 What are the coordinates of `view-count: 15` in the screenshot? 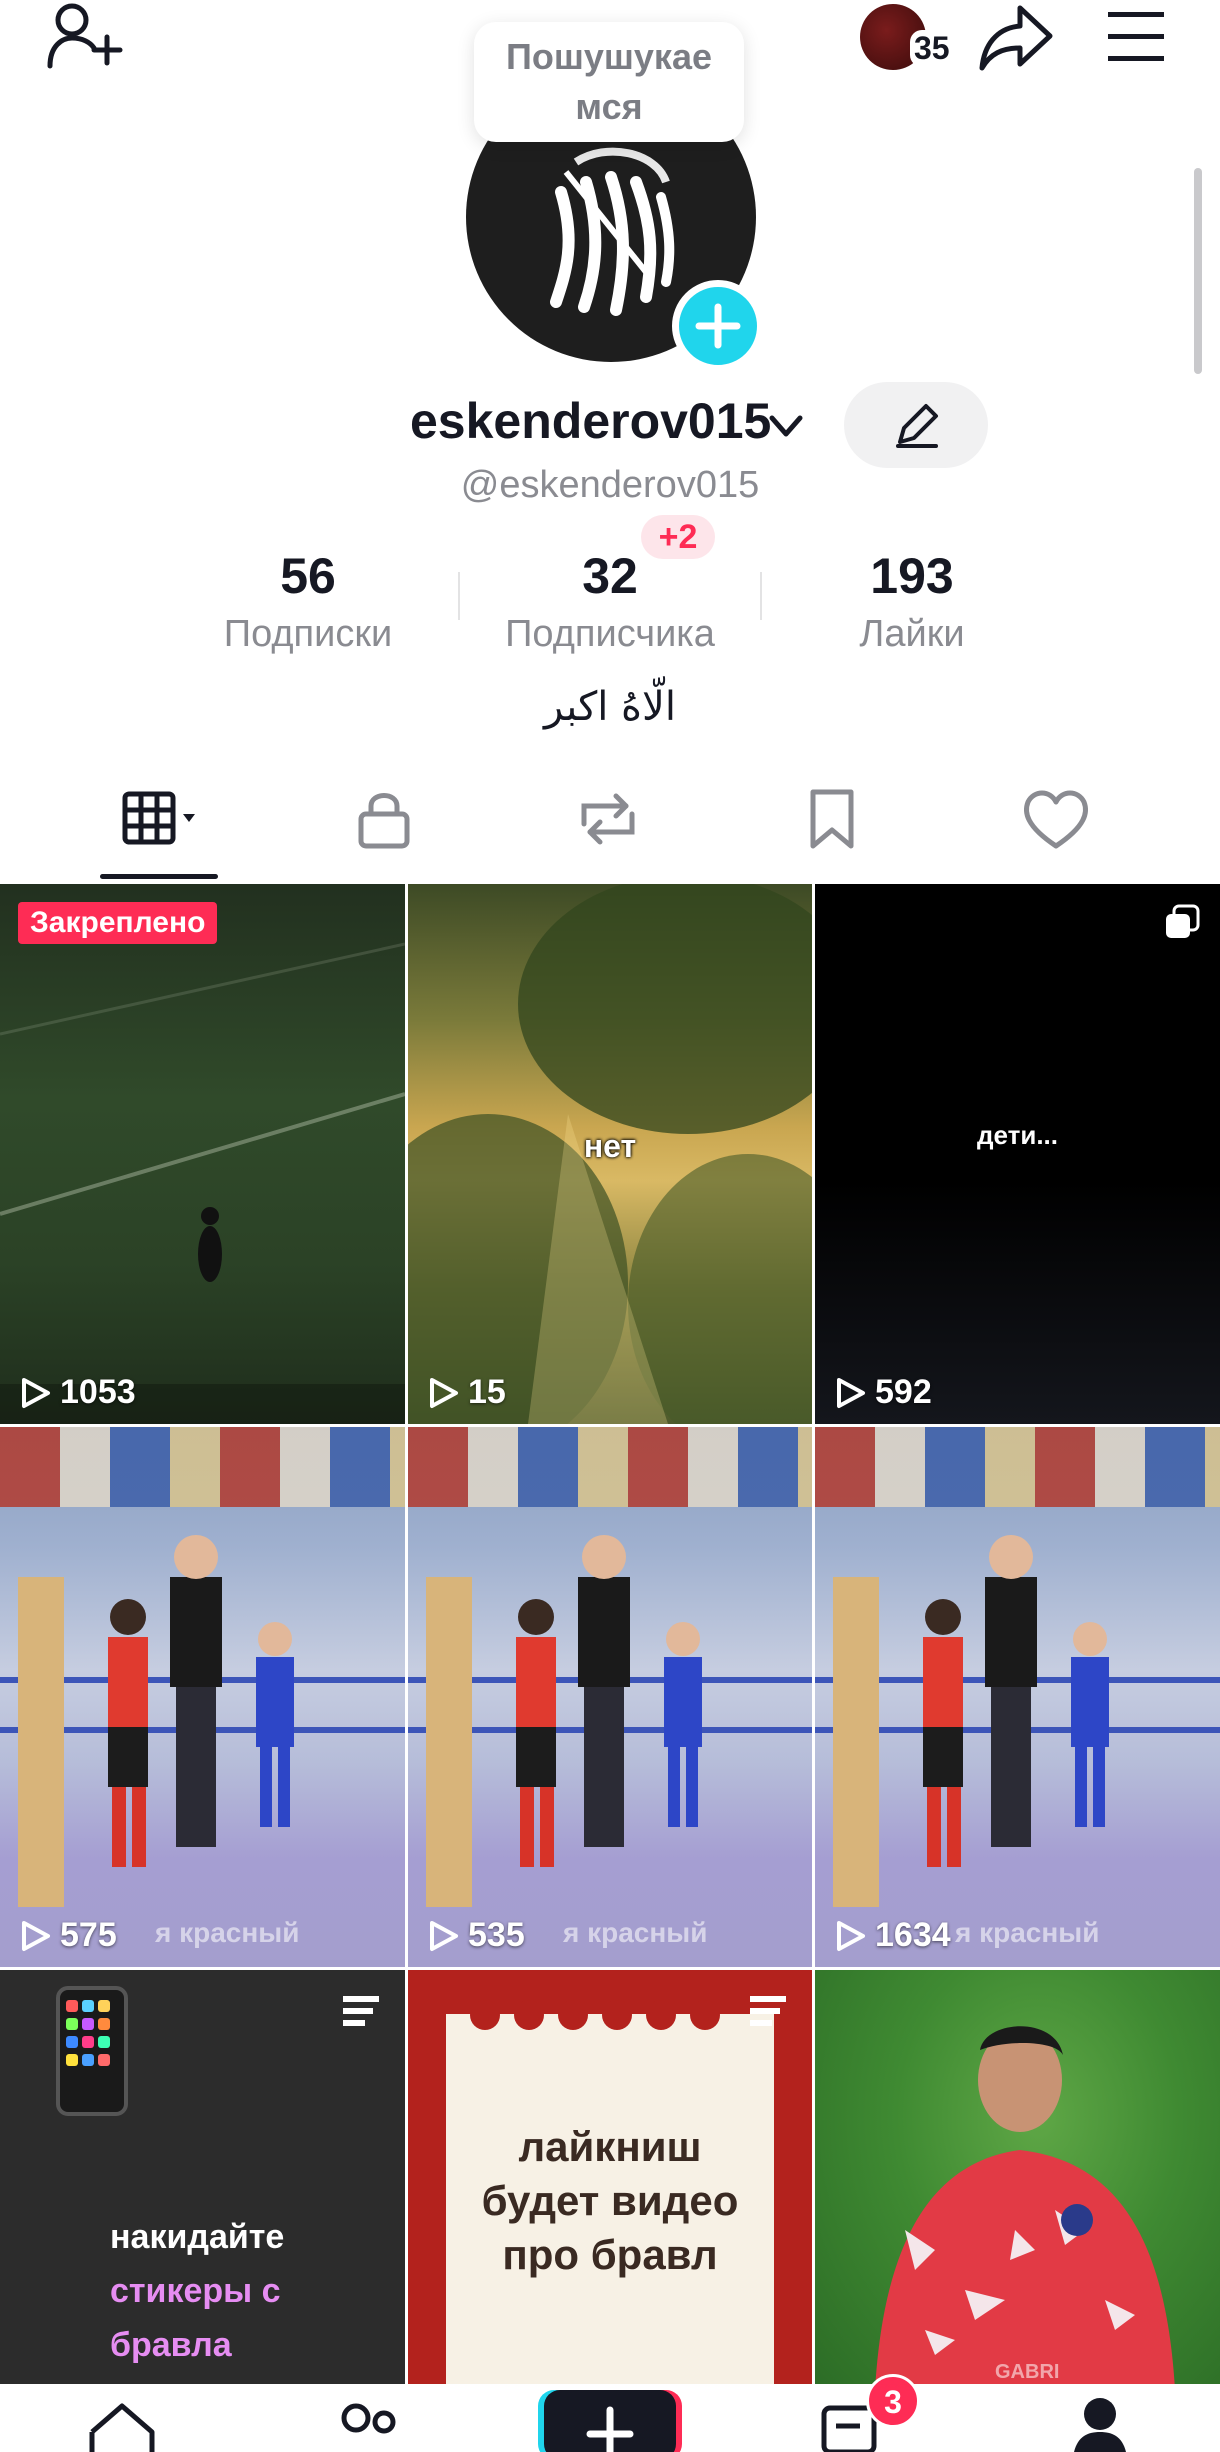 It's located at (466, 1392).